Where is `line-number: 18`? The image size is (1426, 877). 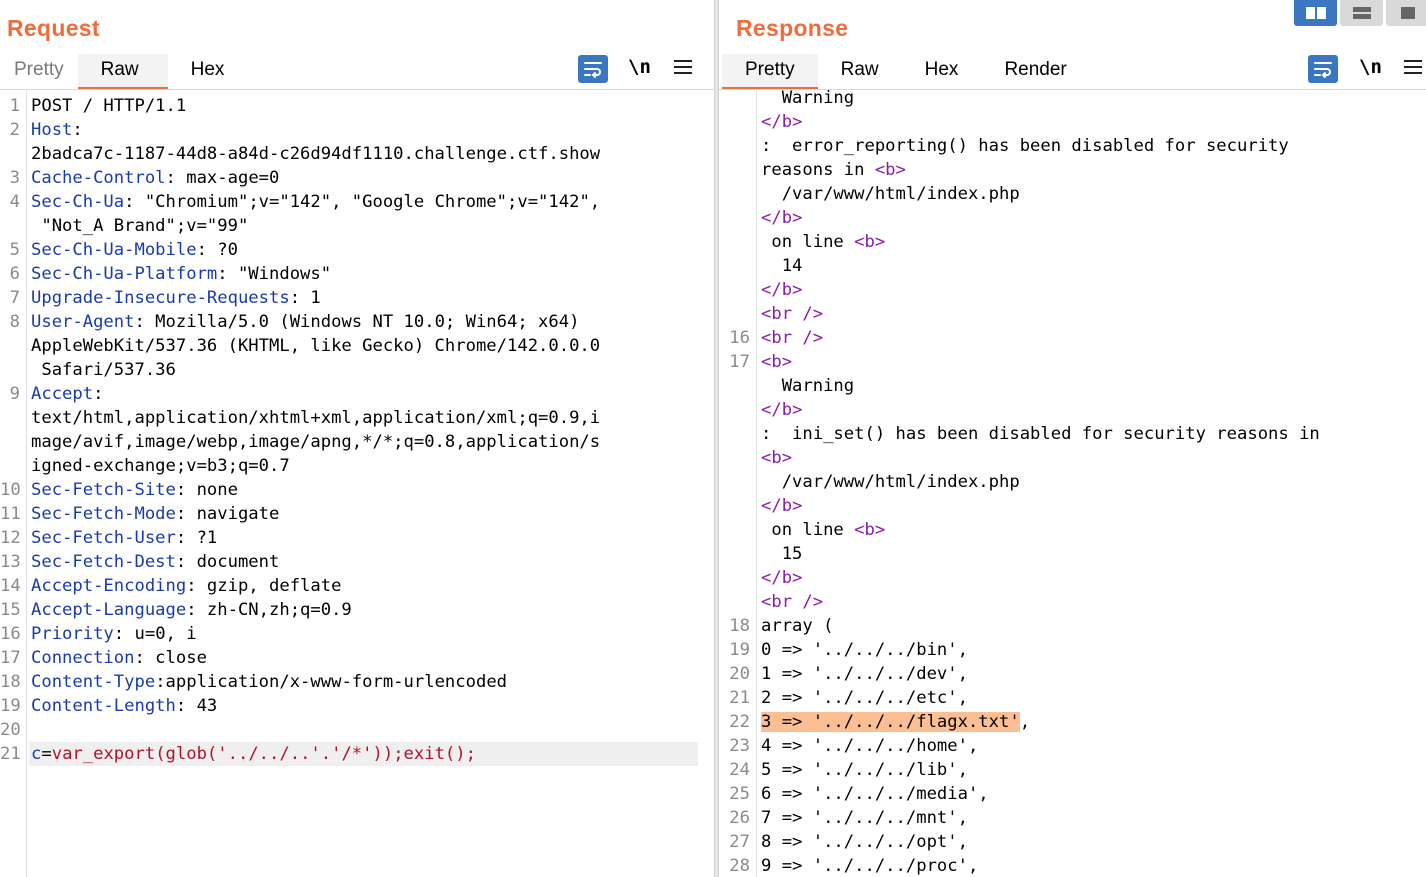
line-number: 18 is located at coordinates (10, 682).